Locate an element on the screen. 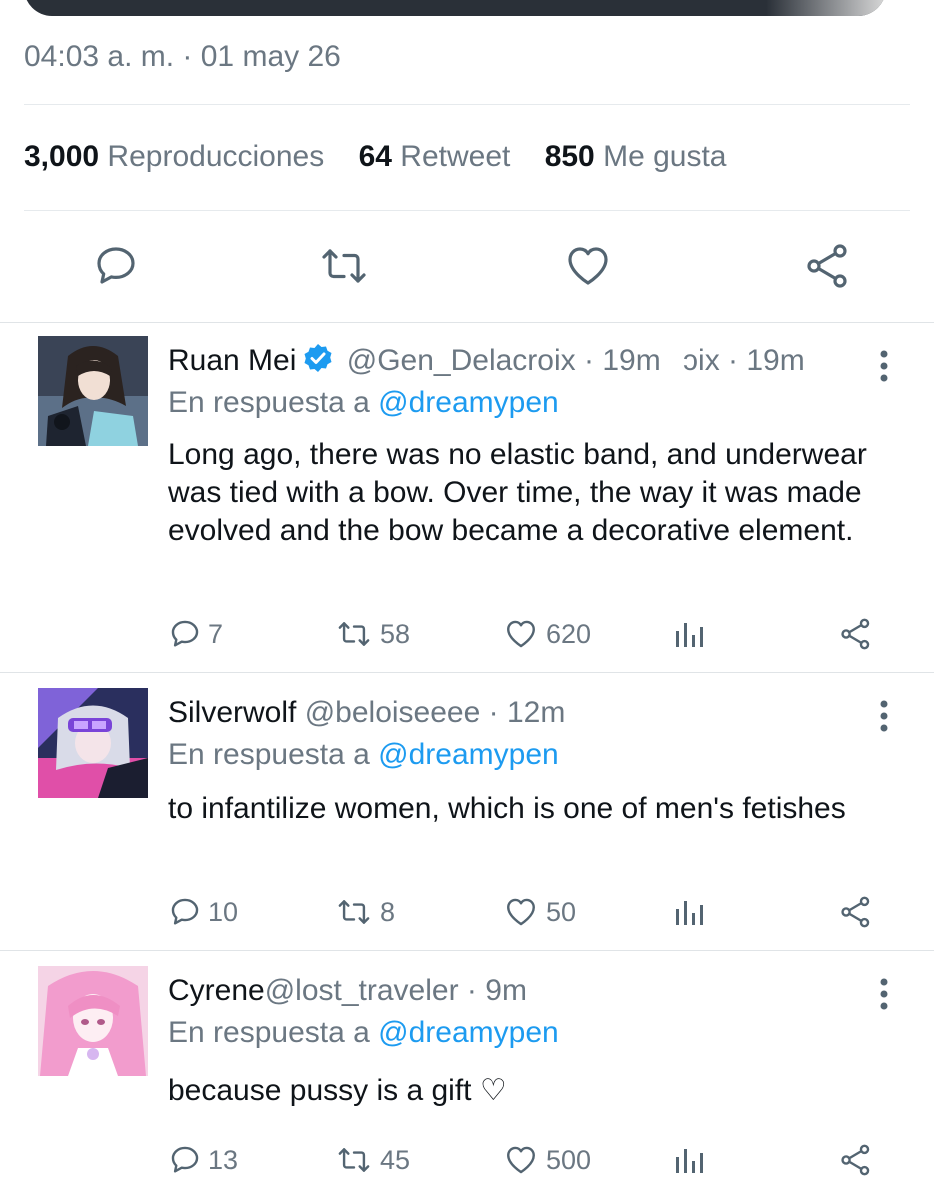  retweet-button: 8 is located at coordinates (364, 912).